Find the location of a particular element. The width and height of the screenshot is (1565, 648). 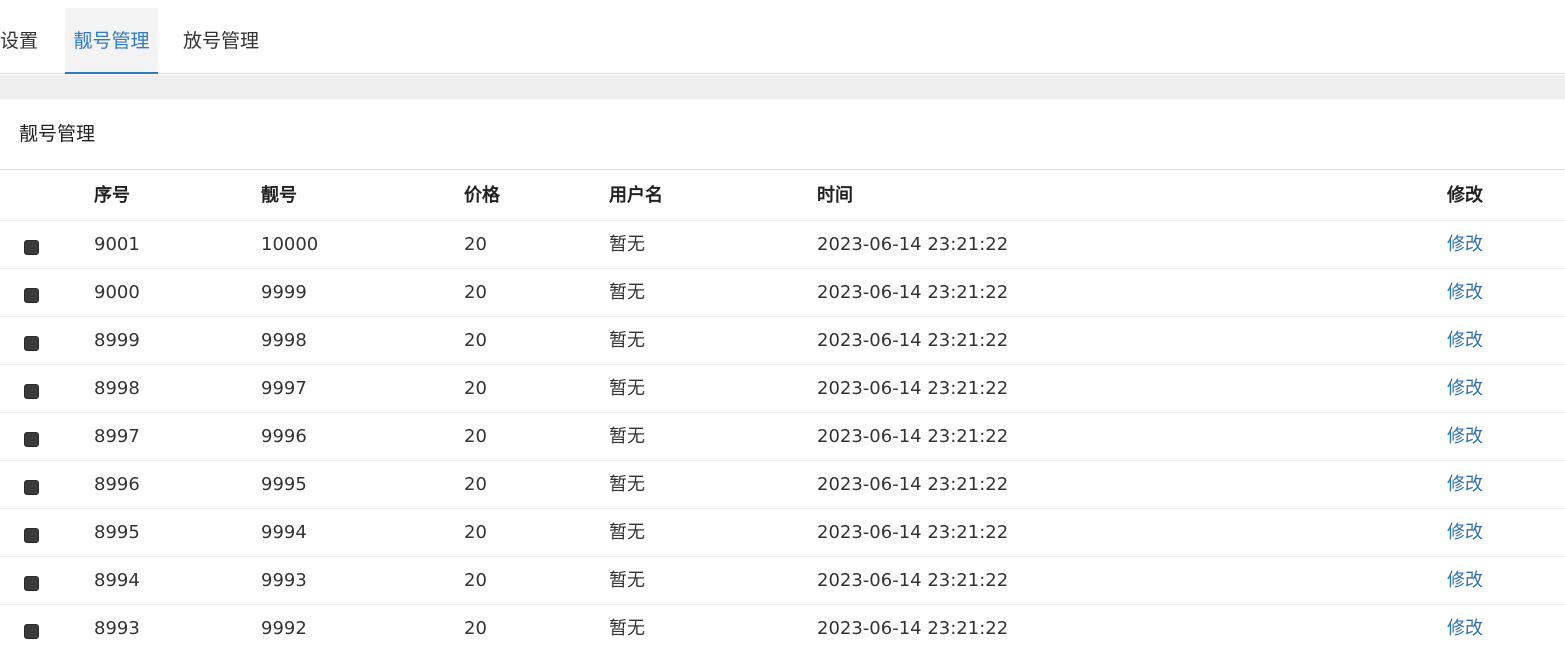

header-edit: 修改 is located at coordinates (1465, 195).